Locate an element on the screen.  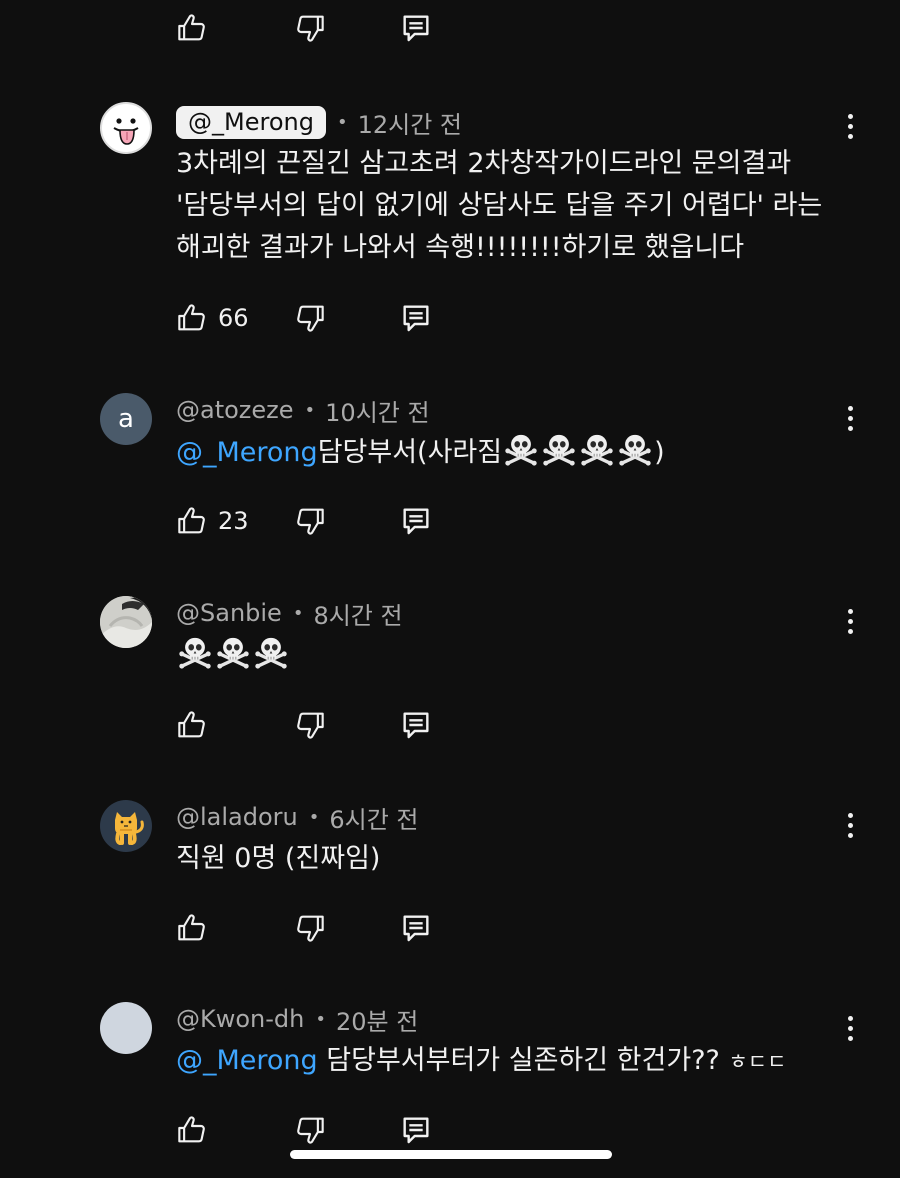
cat-icon is located at coordinates (129, 828).